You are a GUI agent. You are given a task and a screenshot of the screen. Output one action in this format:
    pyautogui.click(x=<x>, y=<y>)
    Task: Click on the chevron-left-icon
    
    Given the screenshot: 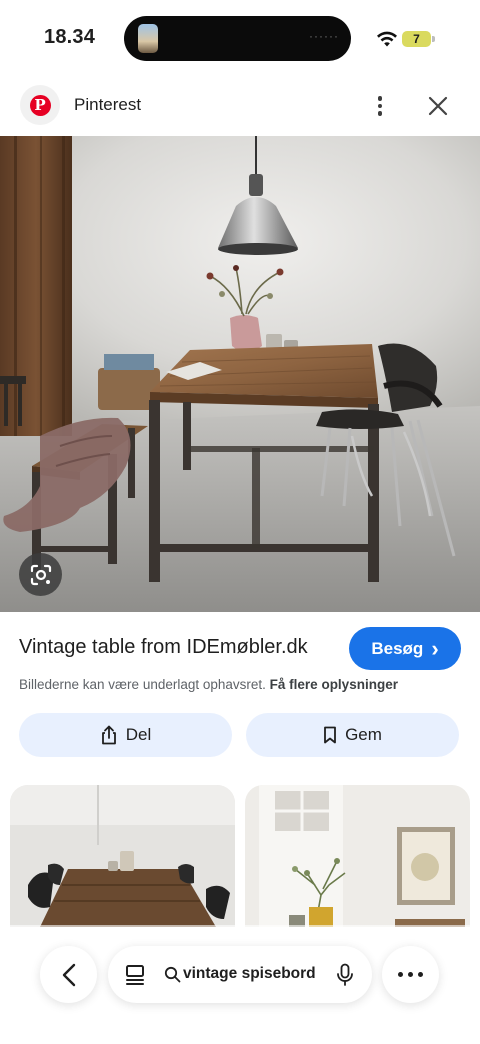 What is the action you would take?
    pyautogui.click(x=68, y=974)
    